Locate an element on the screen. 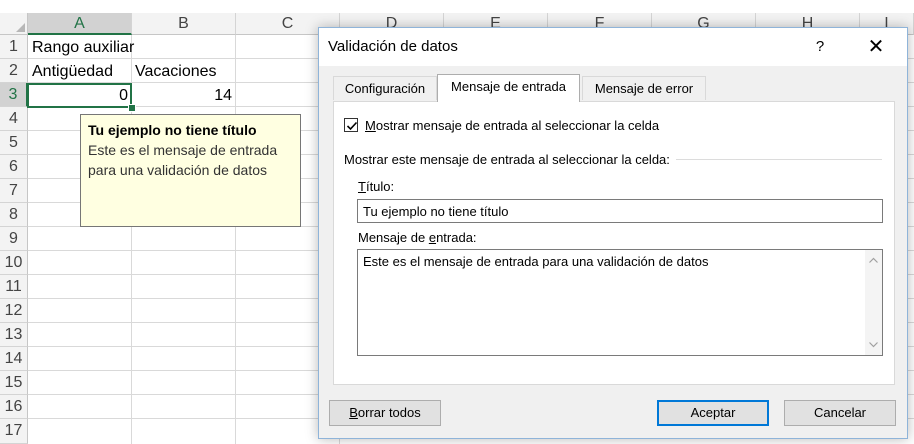 This screenshot has height=444, width=914. cell-a2: Antigüedad is located at coordinates (72, 71).